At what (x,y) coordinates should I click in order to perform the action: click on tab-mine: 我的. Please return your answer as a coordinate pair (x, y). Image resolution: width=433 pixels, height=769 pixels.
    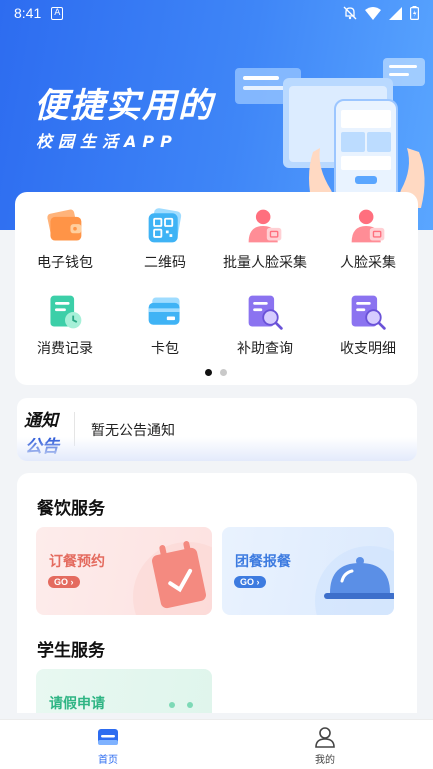
    Looking at the image, I should click on (325, 746).